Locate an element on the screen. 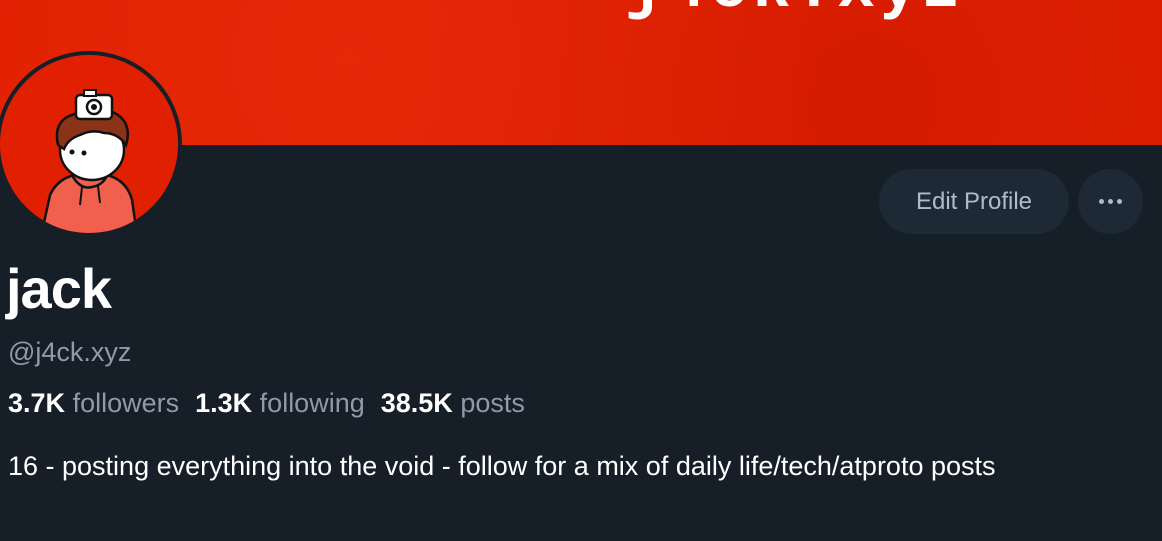 The image size is (1162, 541). followers-label: followers is located at coordinates (126, 403).